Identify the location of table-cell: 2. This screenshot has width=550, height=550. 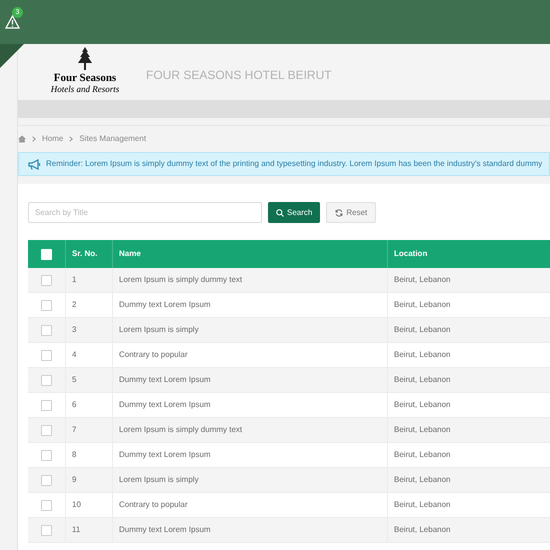
(74, 305).